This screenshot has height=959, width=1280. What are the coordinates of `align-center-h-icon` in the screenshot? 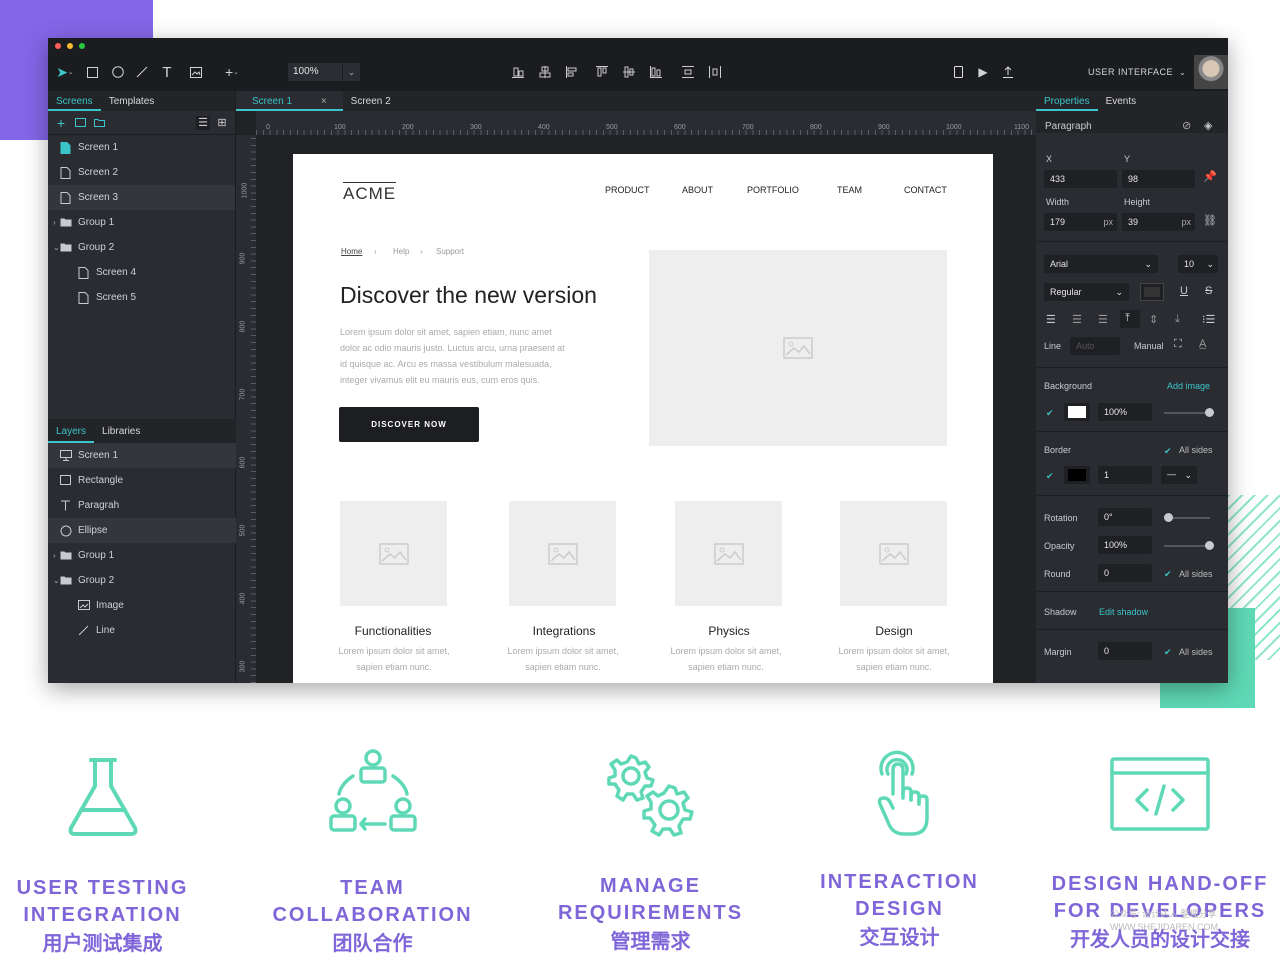 It's located at (545, 72).